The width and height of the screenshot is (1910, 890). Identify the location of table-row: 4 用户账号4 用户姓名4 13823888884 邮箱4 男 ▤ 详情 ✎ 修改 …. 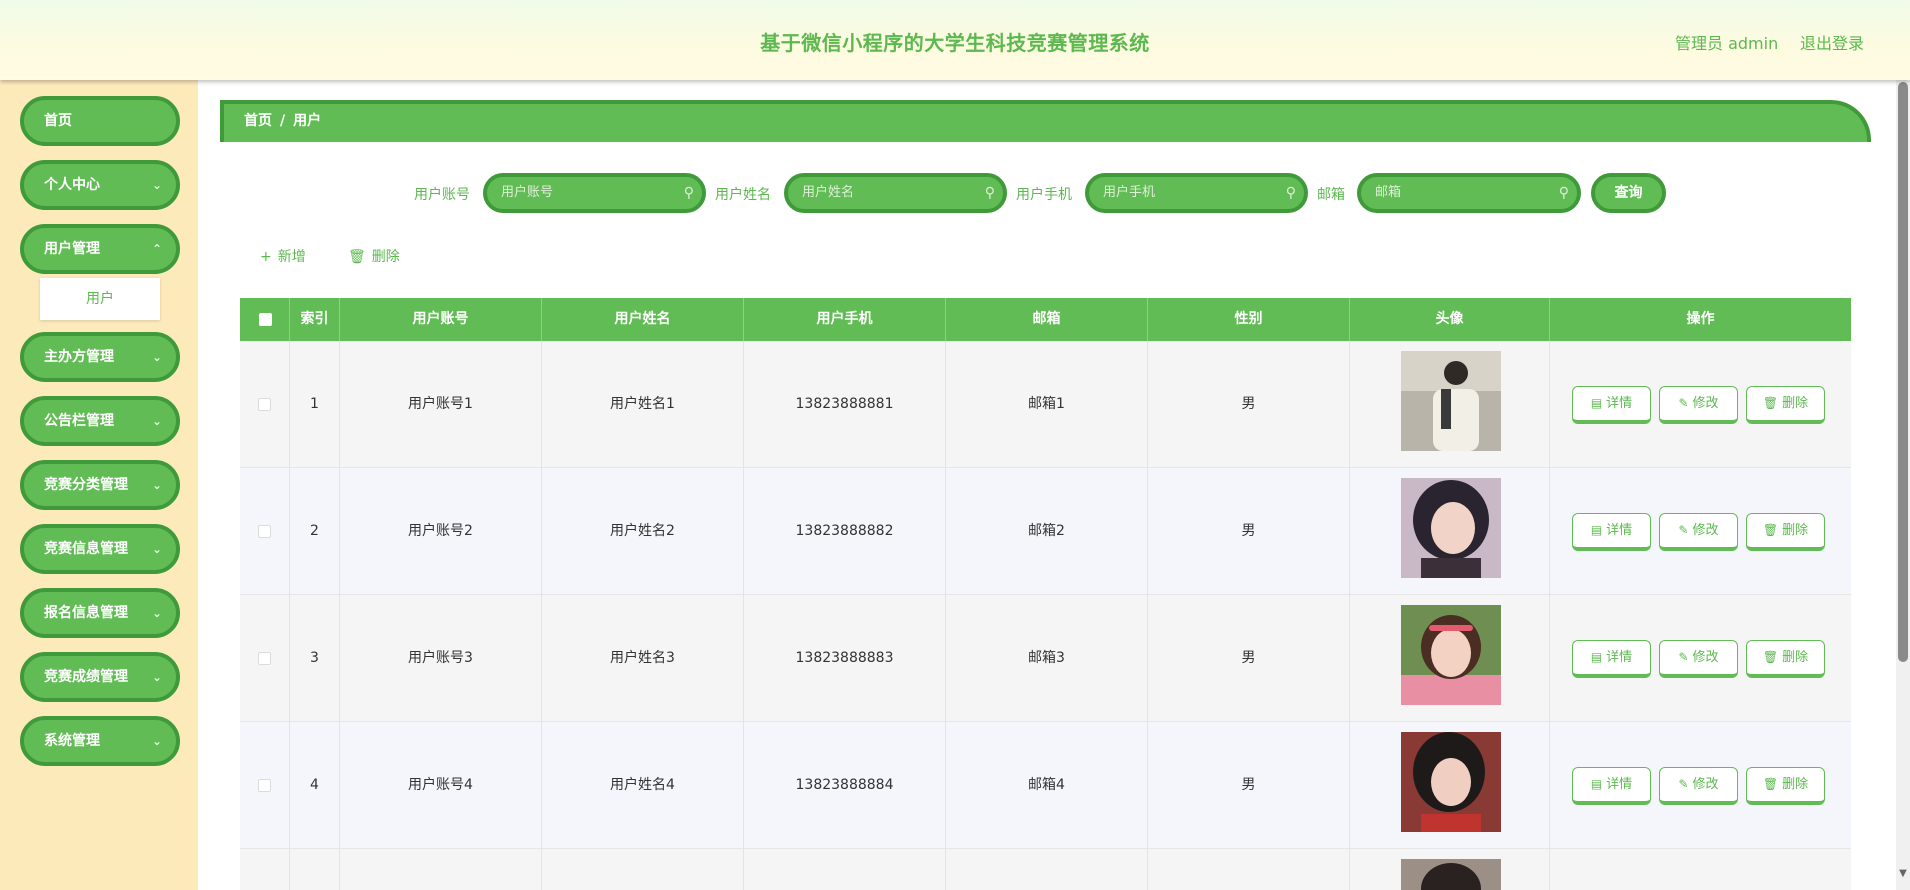
(1045, 785).